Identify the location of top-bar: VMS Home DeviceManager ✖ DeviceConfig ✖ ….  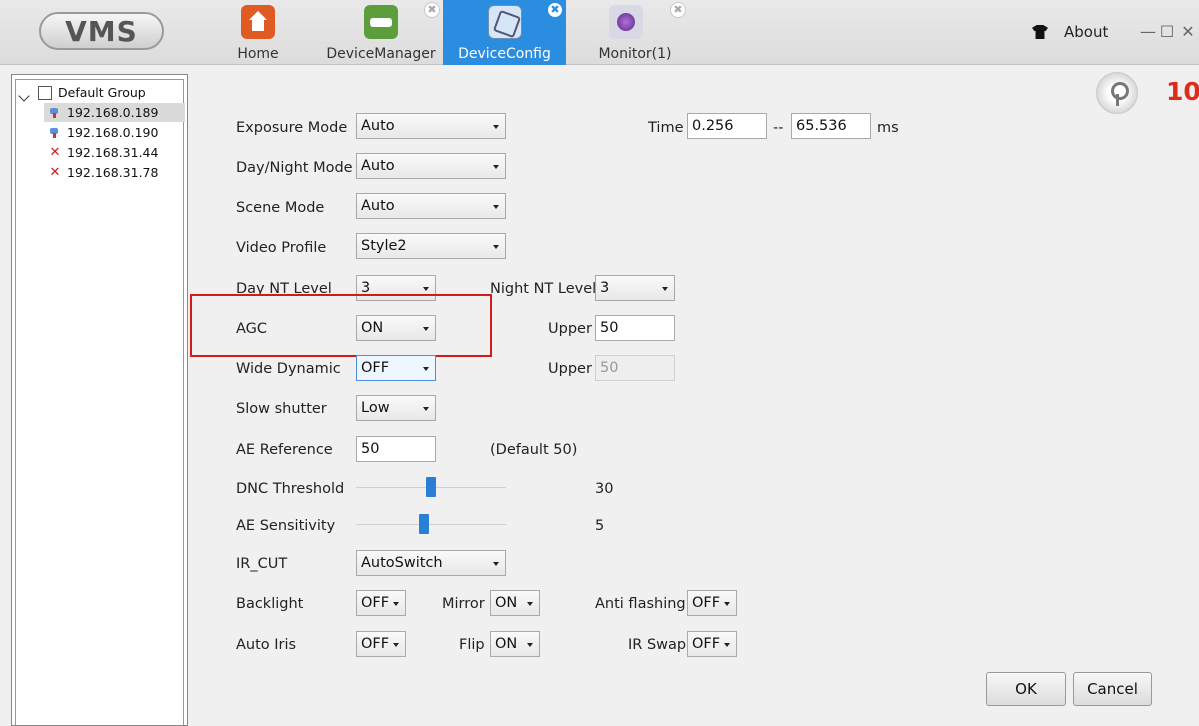
(599, 32).